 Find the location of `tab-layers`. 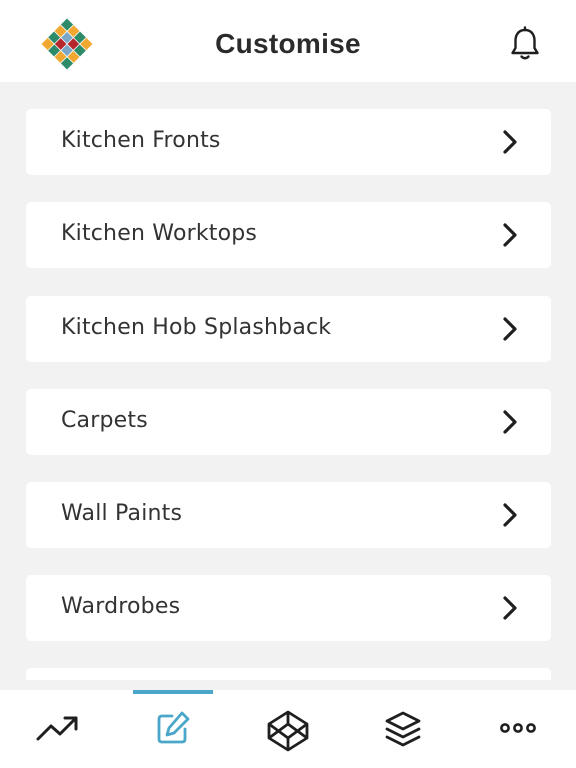

tab-layers is located at coordinates (402, 729).